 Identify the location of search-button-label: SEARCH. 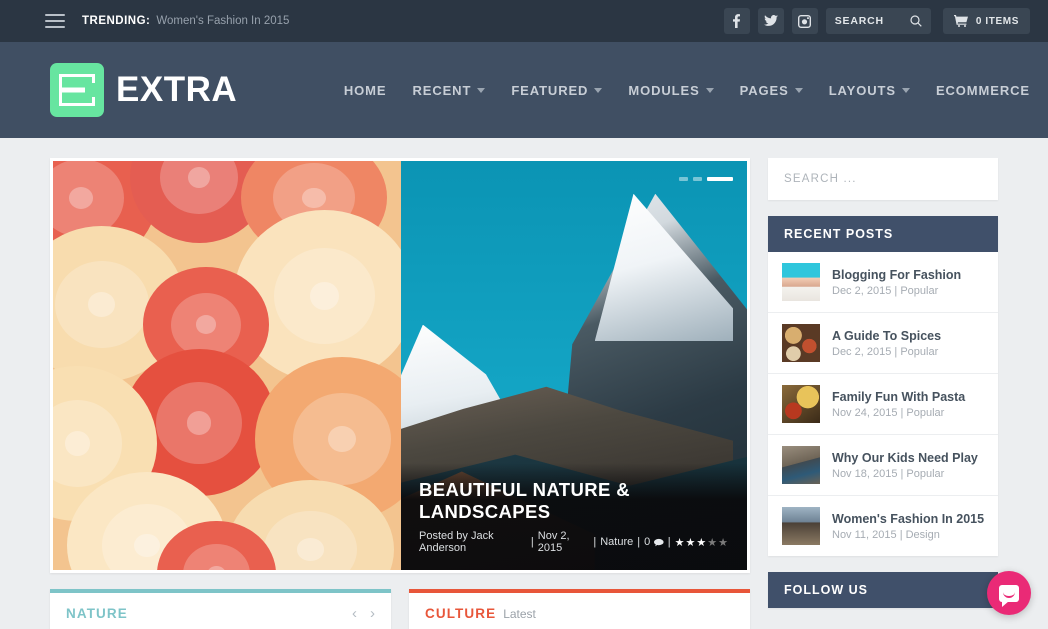
(859, 21).